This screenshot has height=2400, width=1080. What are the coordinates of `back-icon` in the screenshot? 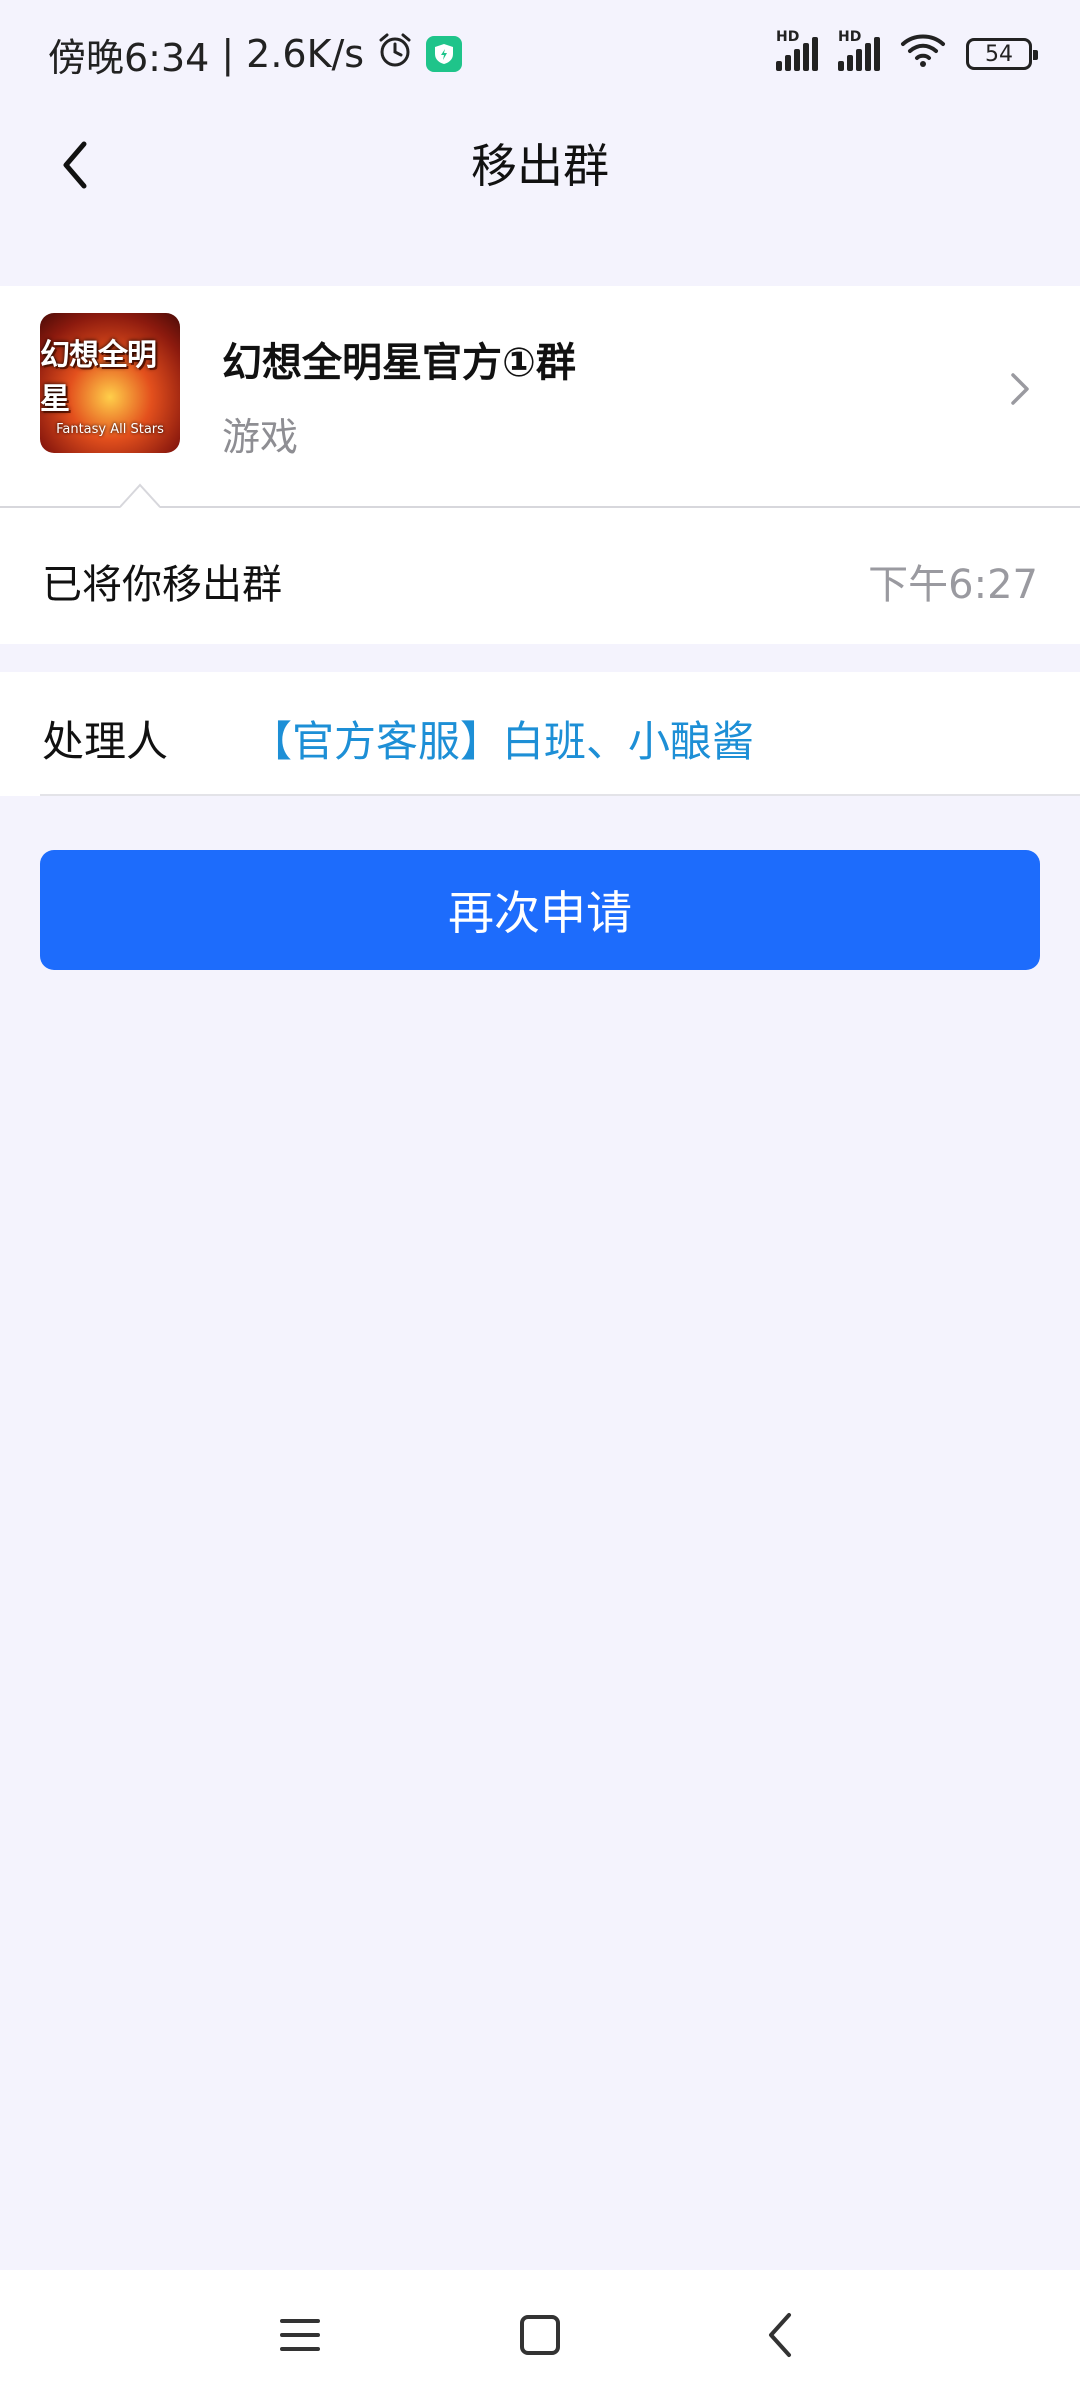 It's located at (780, 2335).